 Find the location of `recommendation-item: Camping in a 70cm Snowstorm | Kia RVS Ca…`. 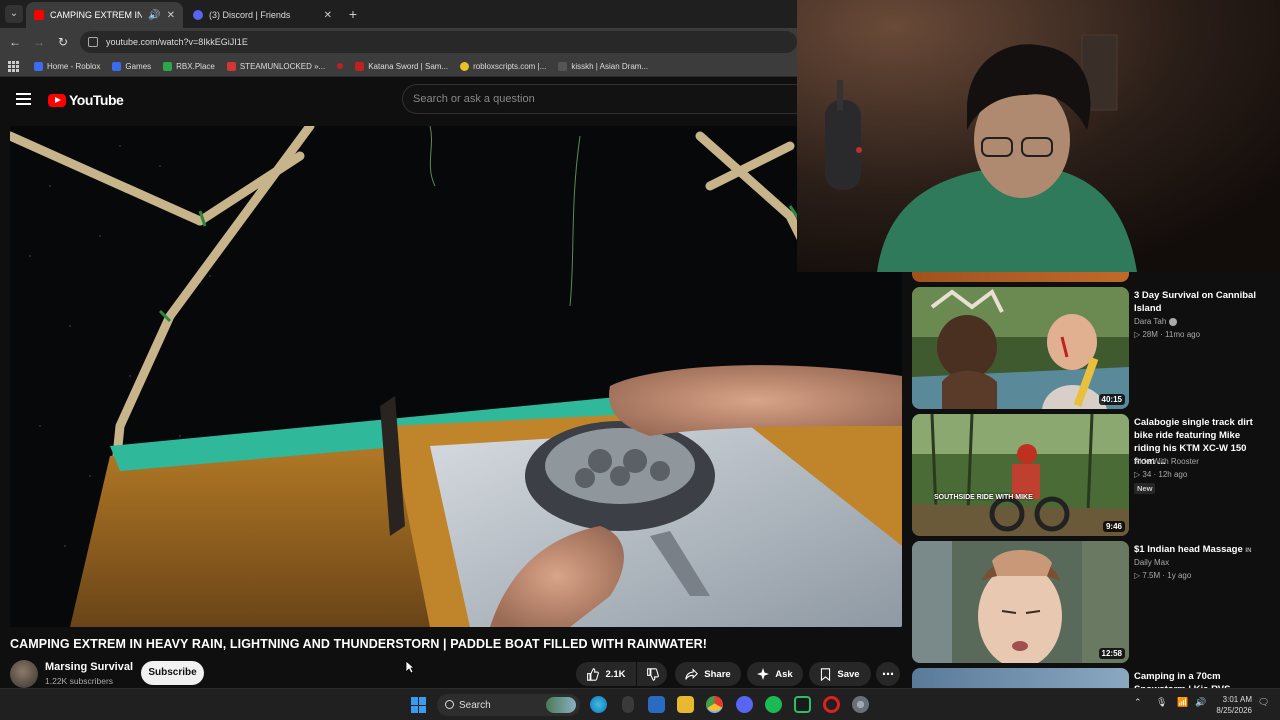

recommendation-item: Camping in a 70cm Snowstorm | Kia RVS Ca… is located at coordinates (1092, 678).